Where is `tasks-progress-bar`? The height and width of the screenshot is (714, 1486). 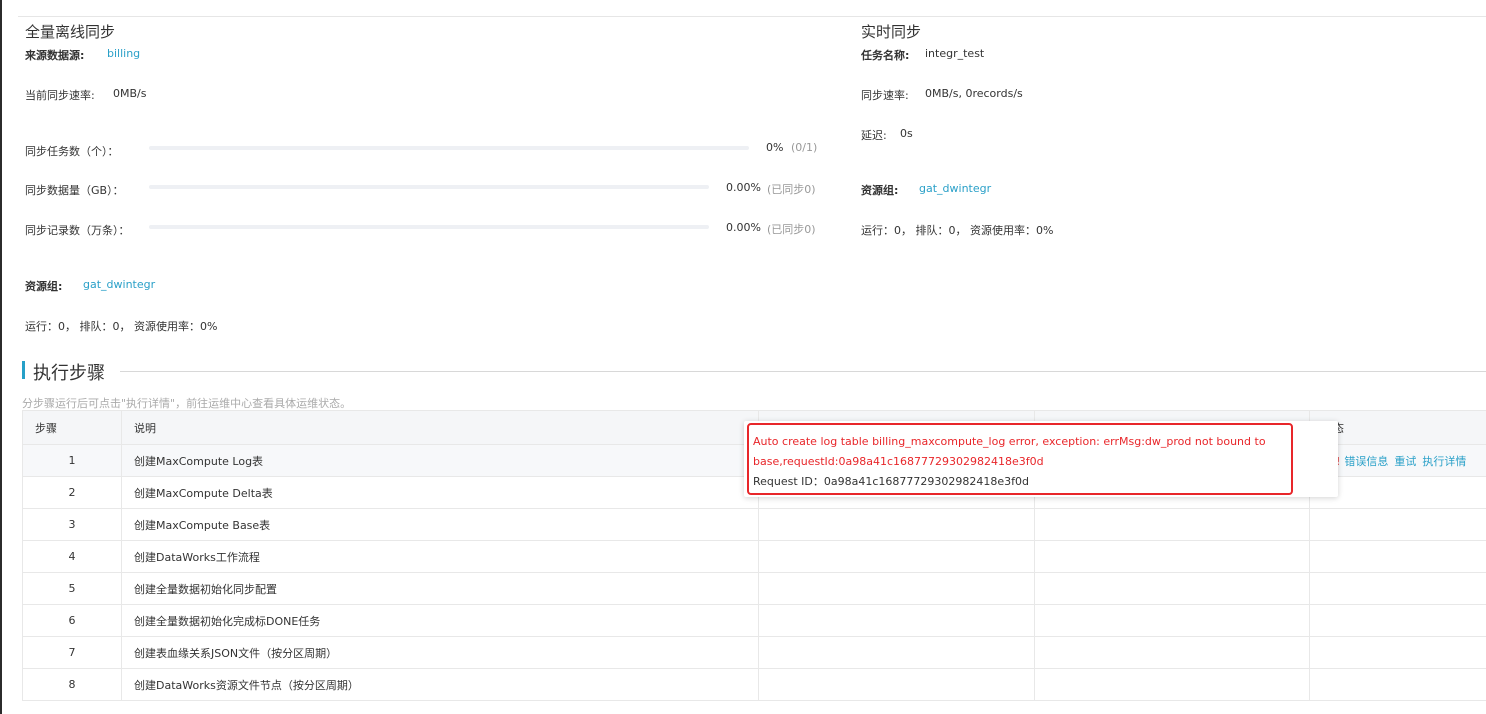
tasks-progress-bar is located at coordinates (449, 148).